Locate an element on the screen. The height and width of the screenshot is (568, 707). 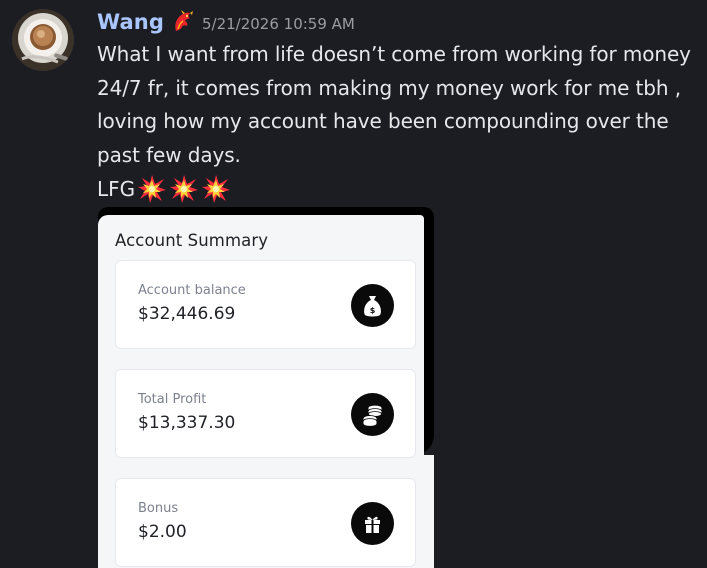
lfg-text: LFG is located at coordinates (116, 188).